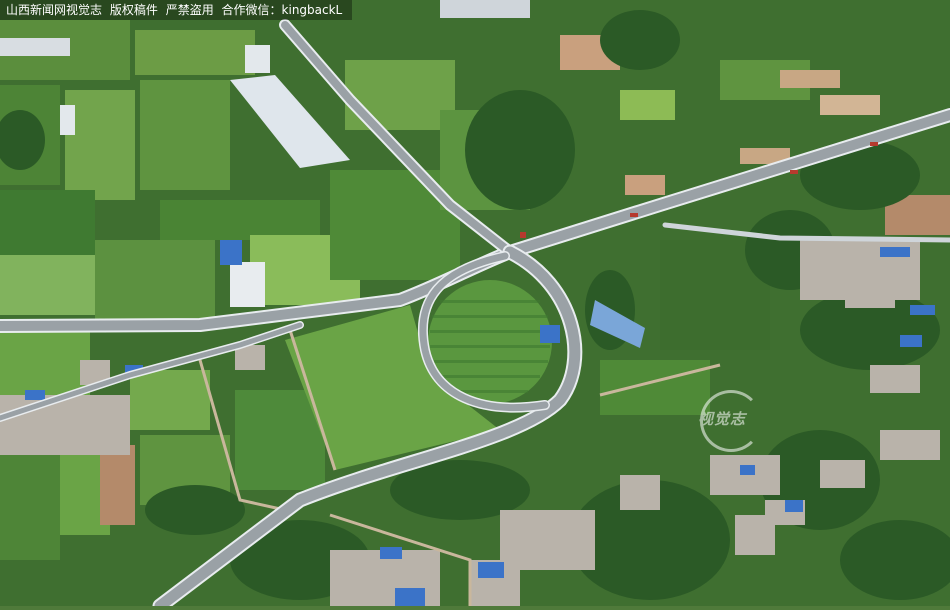 The image size is (950, 610). What do you see at coordinates (189, 10) in the screenshot?
I see `caption-warning: 严禁盗用` at bounding box center [189, 10].